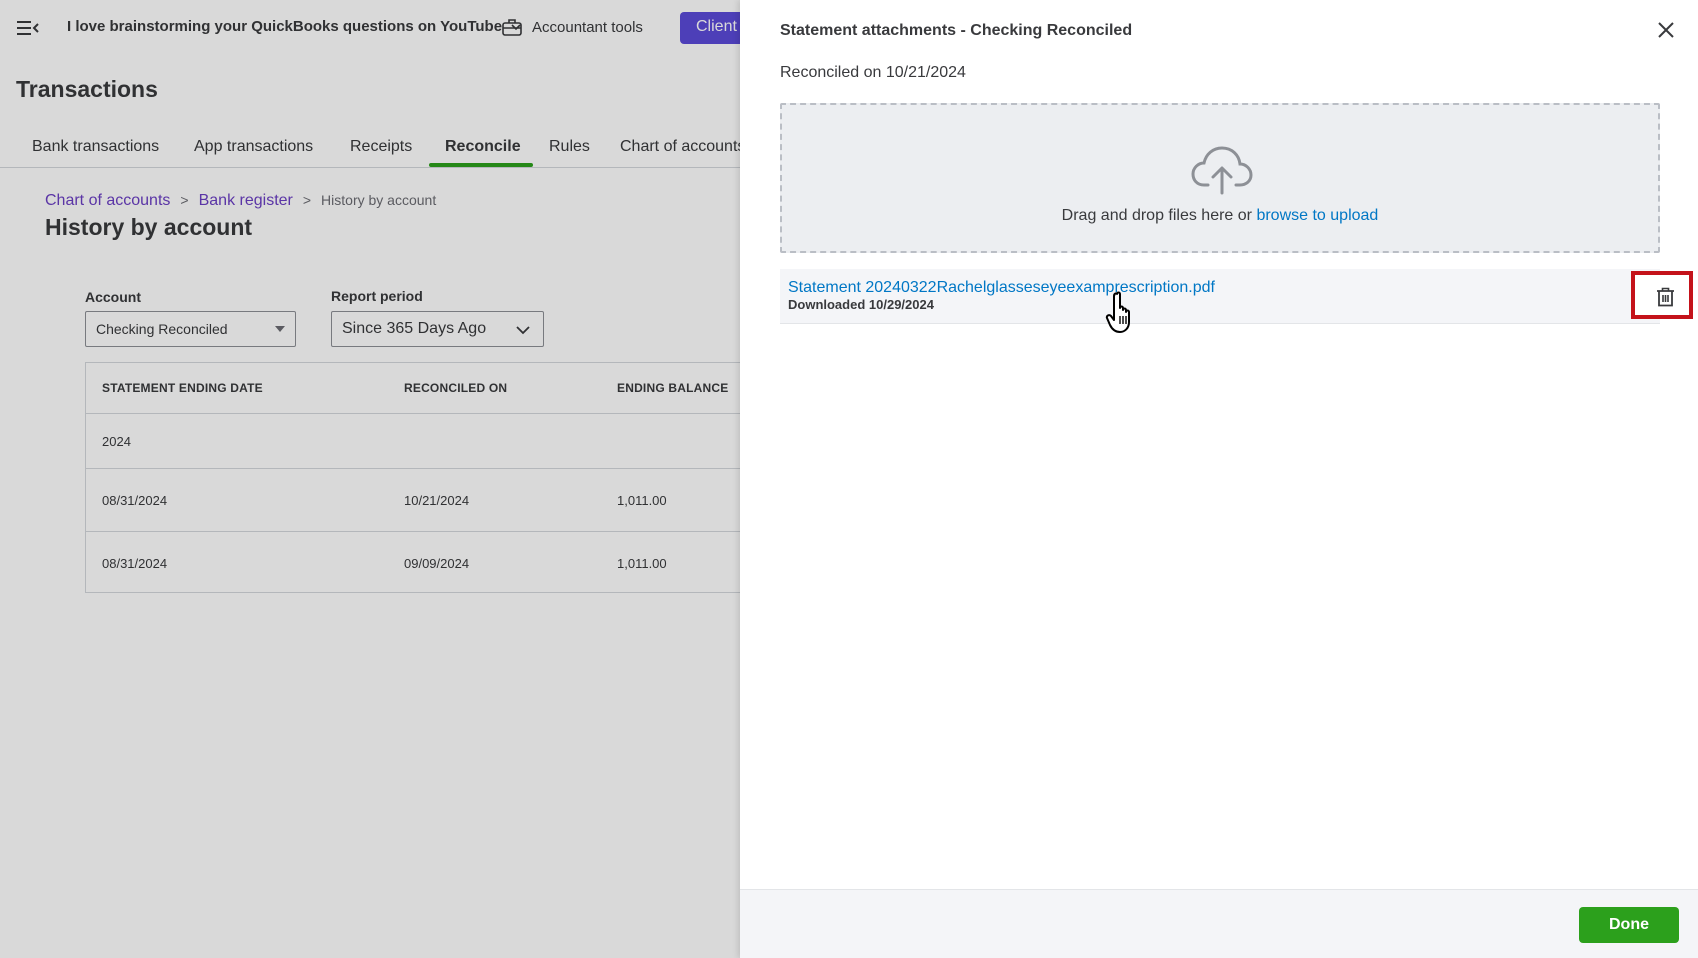 The image size is (1698, 958). Describe the element at coordinates (1317, 215) in the screenshot. I see `browse-to-upload-link: browse to upload` at that location.